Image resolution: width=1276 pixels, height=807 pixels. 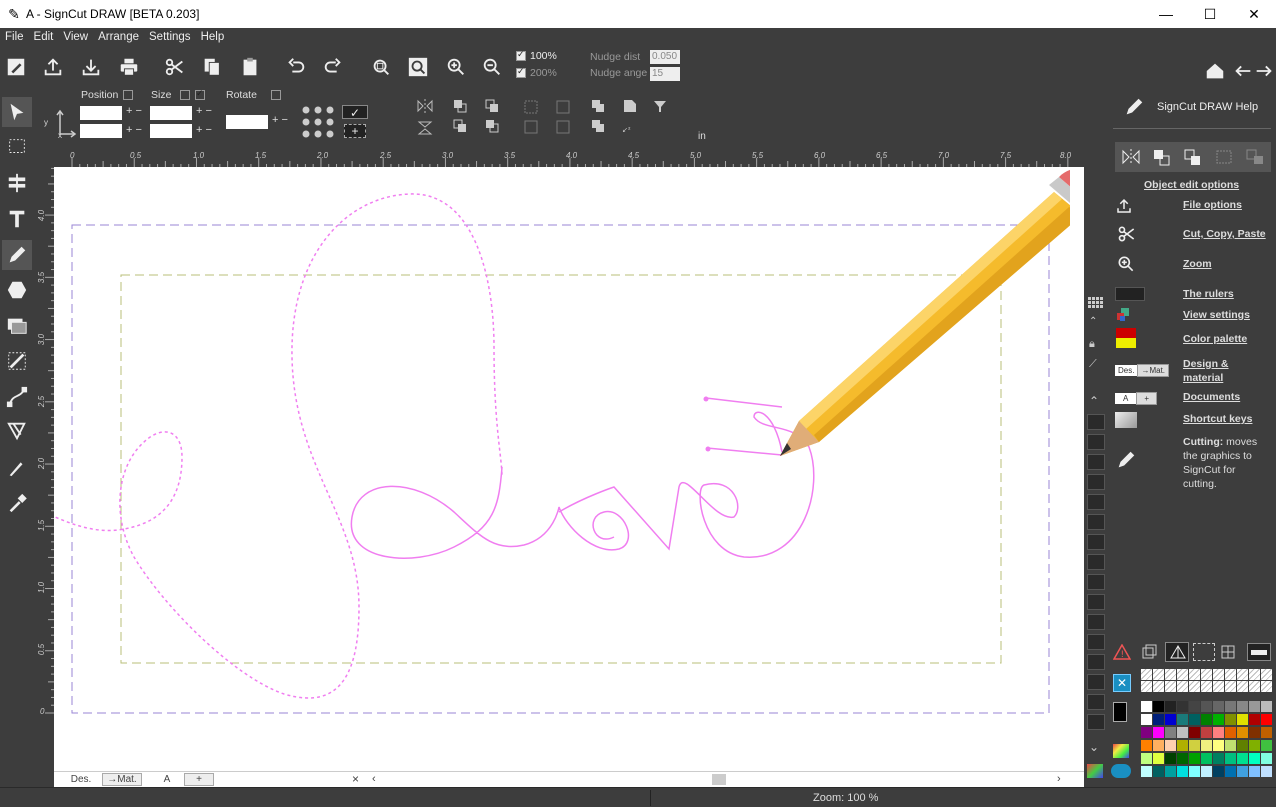 I want to click on current-color-swatch, so click(x=1120, y=712).